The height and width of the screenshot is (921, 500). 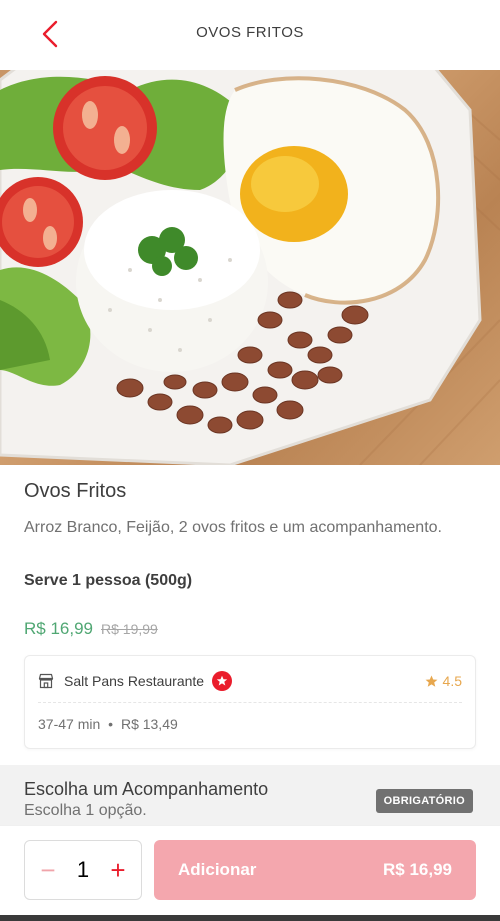 What do you see at coordinates (146, 789) in the screenshot?
I see `section-title: Escolha um Acompanhamento` at bounding box center [146, 789].